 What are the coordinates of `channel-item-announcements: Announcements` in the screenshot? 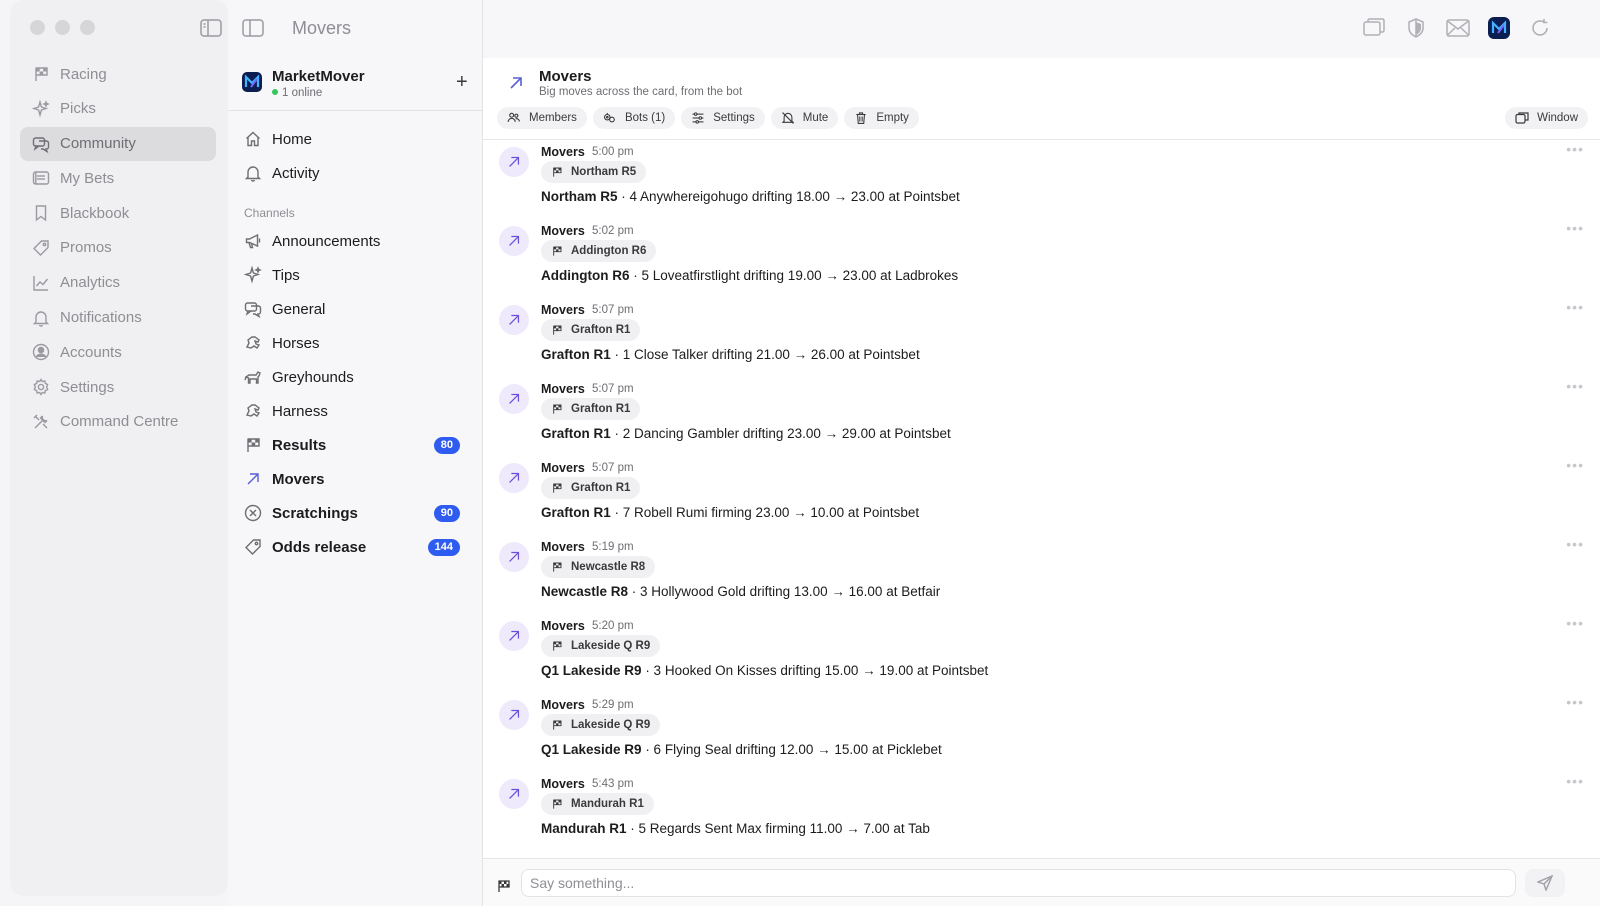 It's located at (352, 241).